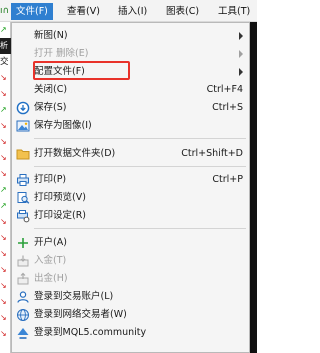  What do you see at coordinates (51, 35) in the screenshot?
I see `menu-item-label: 新图(N)` at bounding box center [51, 35].